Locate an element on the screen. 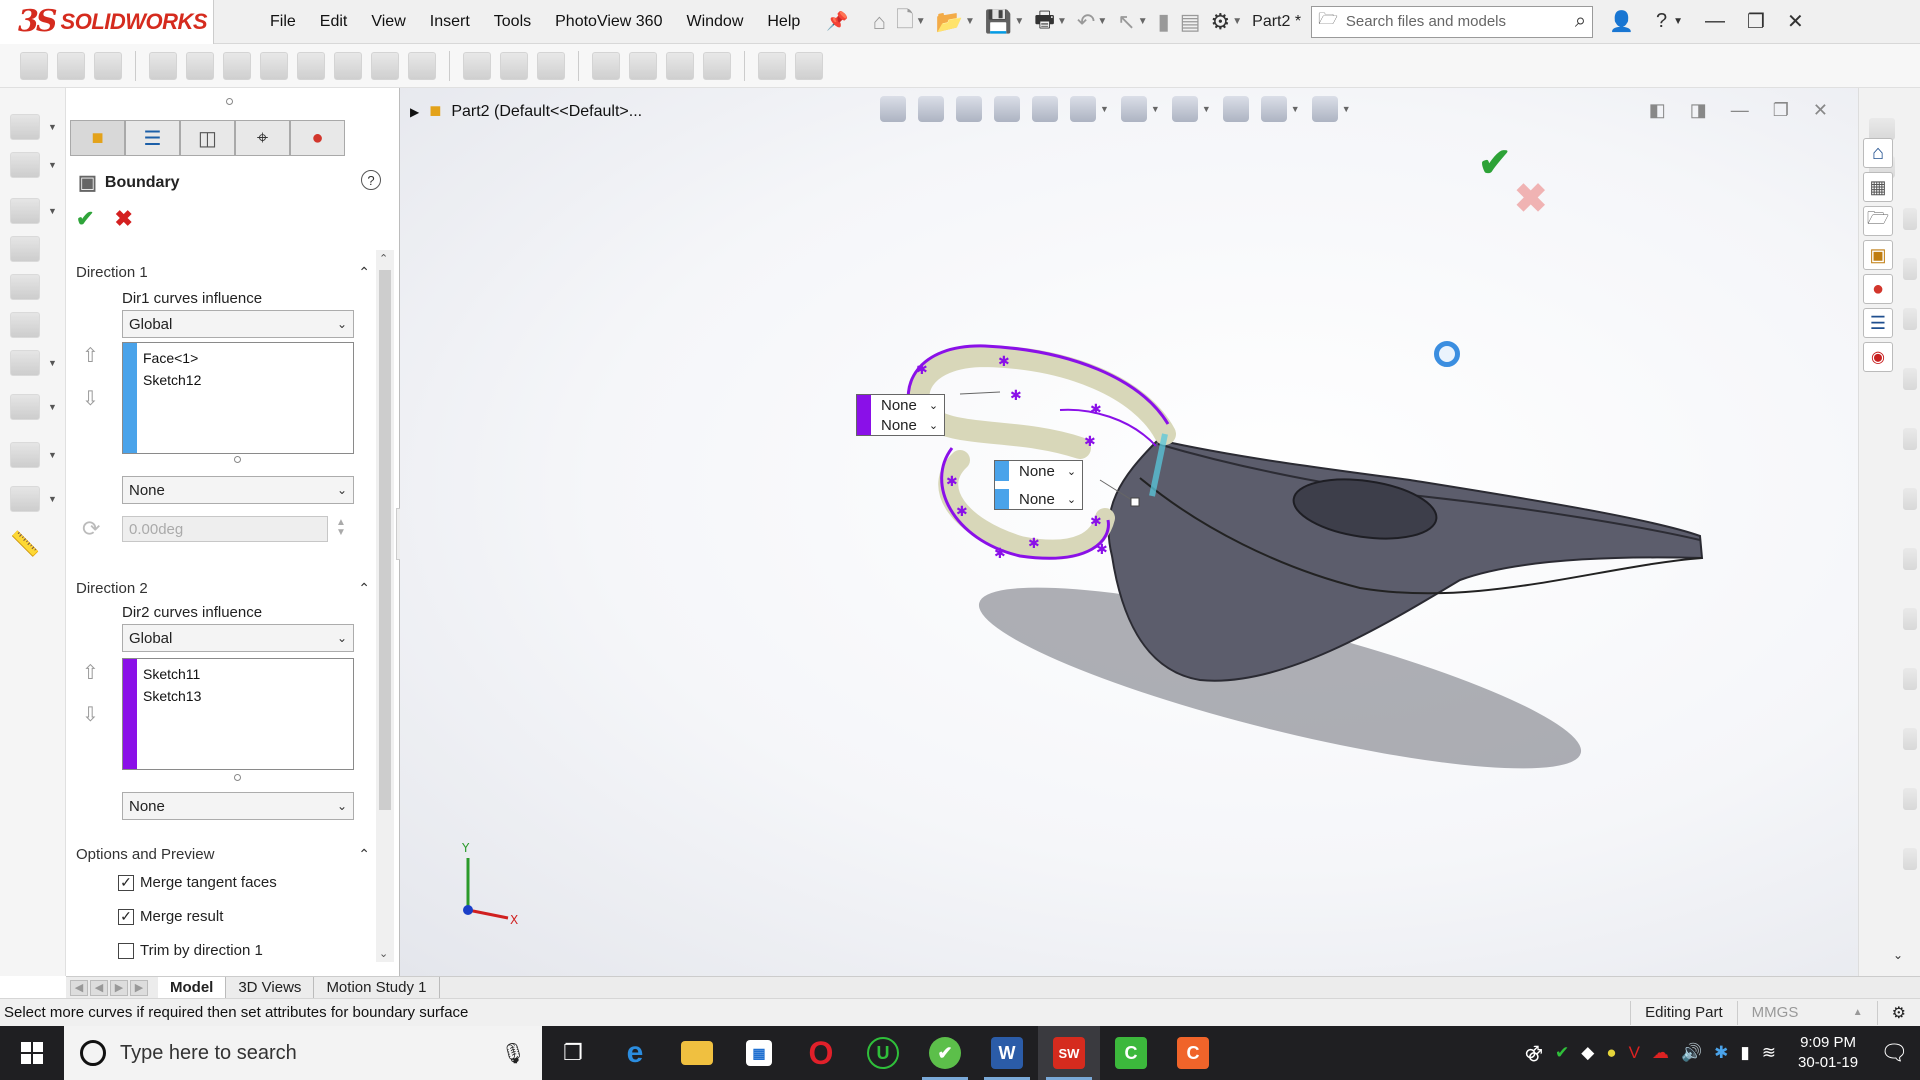  restore-icon: ❐ is located at coordinates (1756, 21).